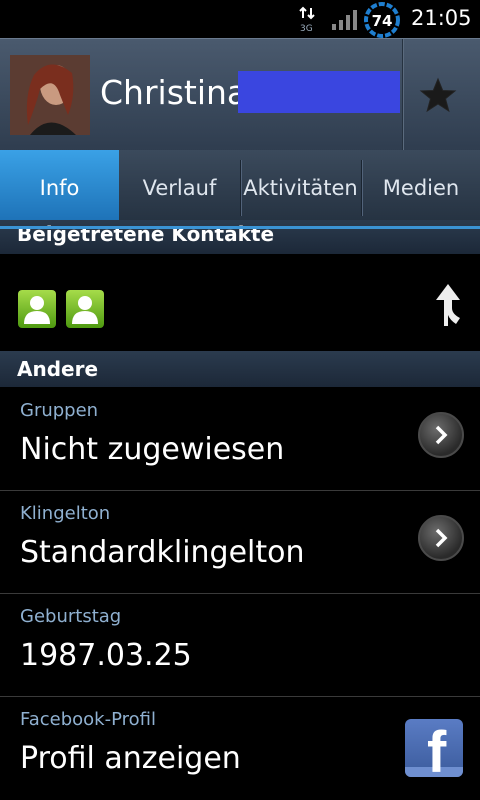 This screenshot has height=800, width=480. Describe the element at coordinates (162, 552) in the screenshot. I see `ringtone-value: Standardklingelton` at that location.